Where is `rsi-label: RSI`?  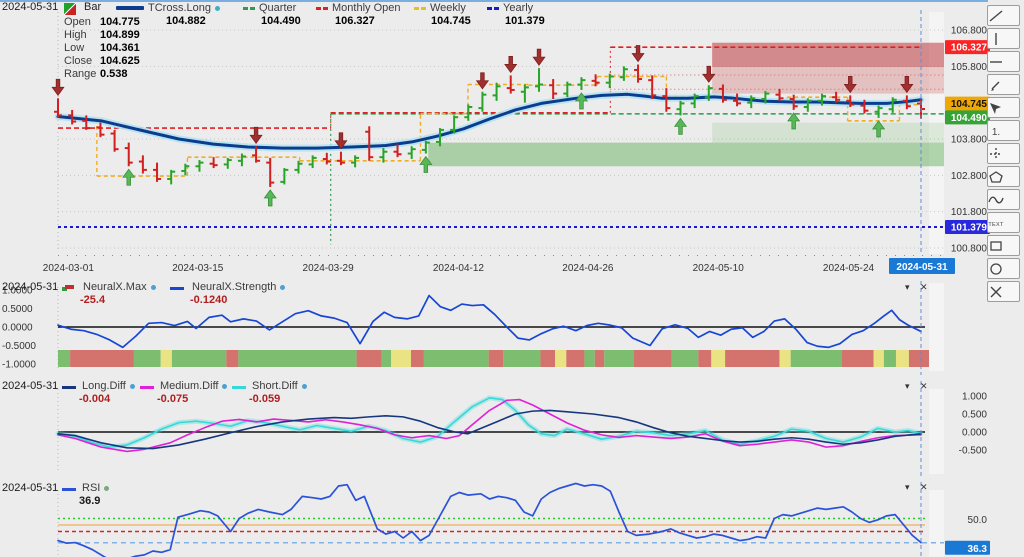 rsi-label: RSI is located at coordinates (91, 488).